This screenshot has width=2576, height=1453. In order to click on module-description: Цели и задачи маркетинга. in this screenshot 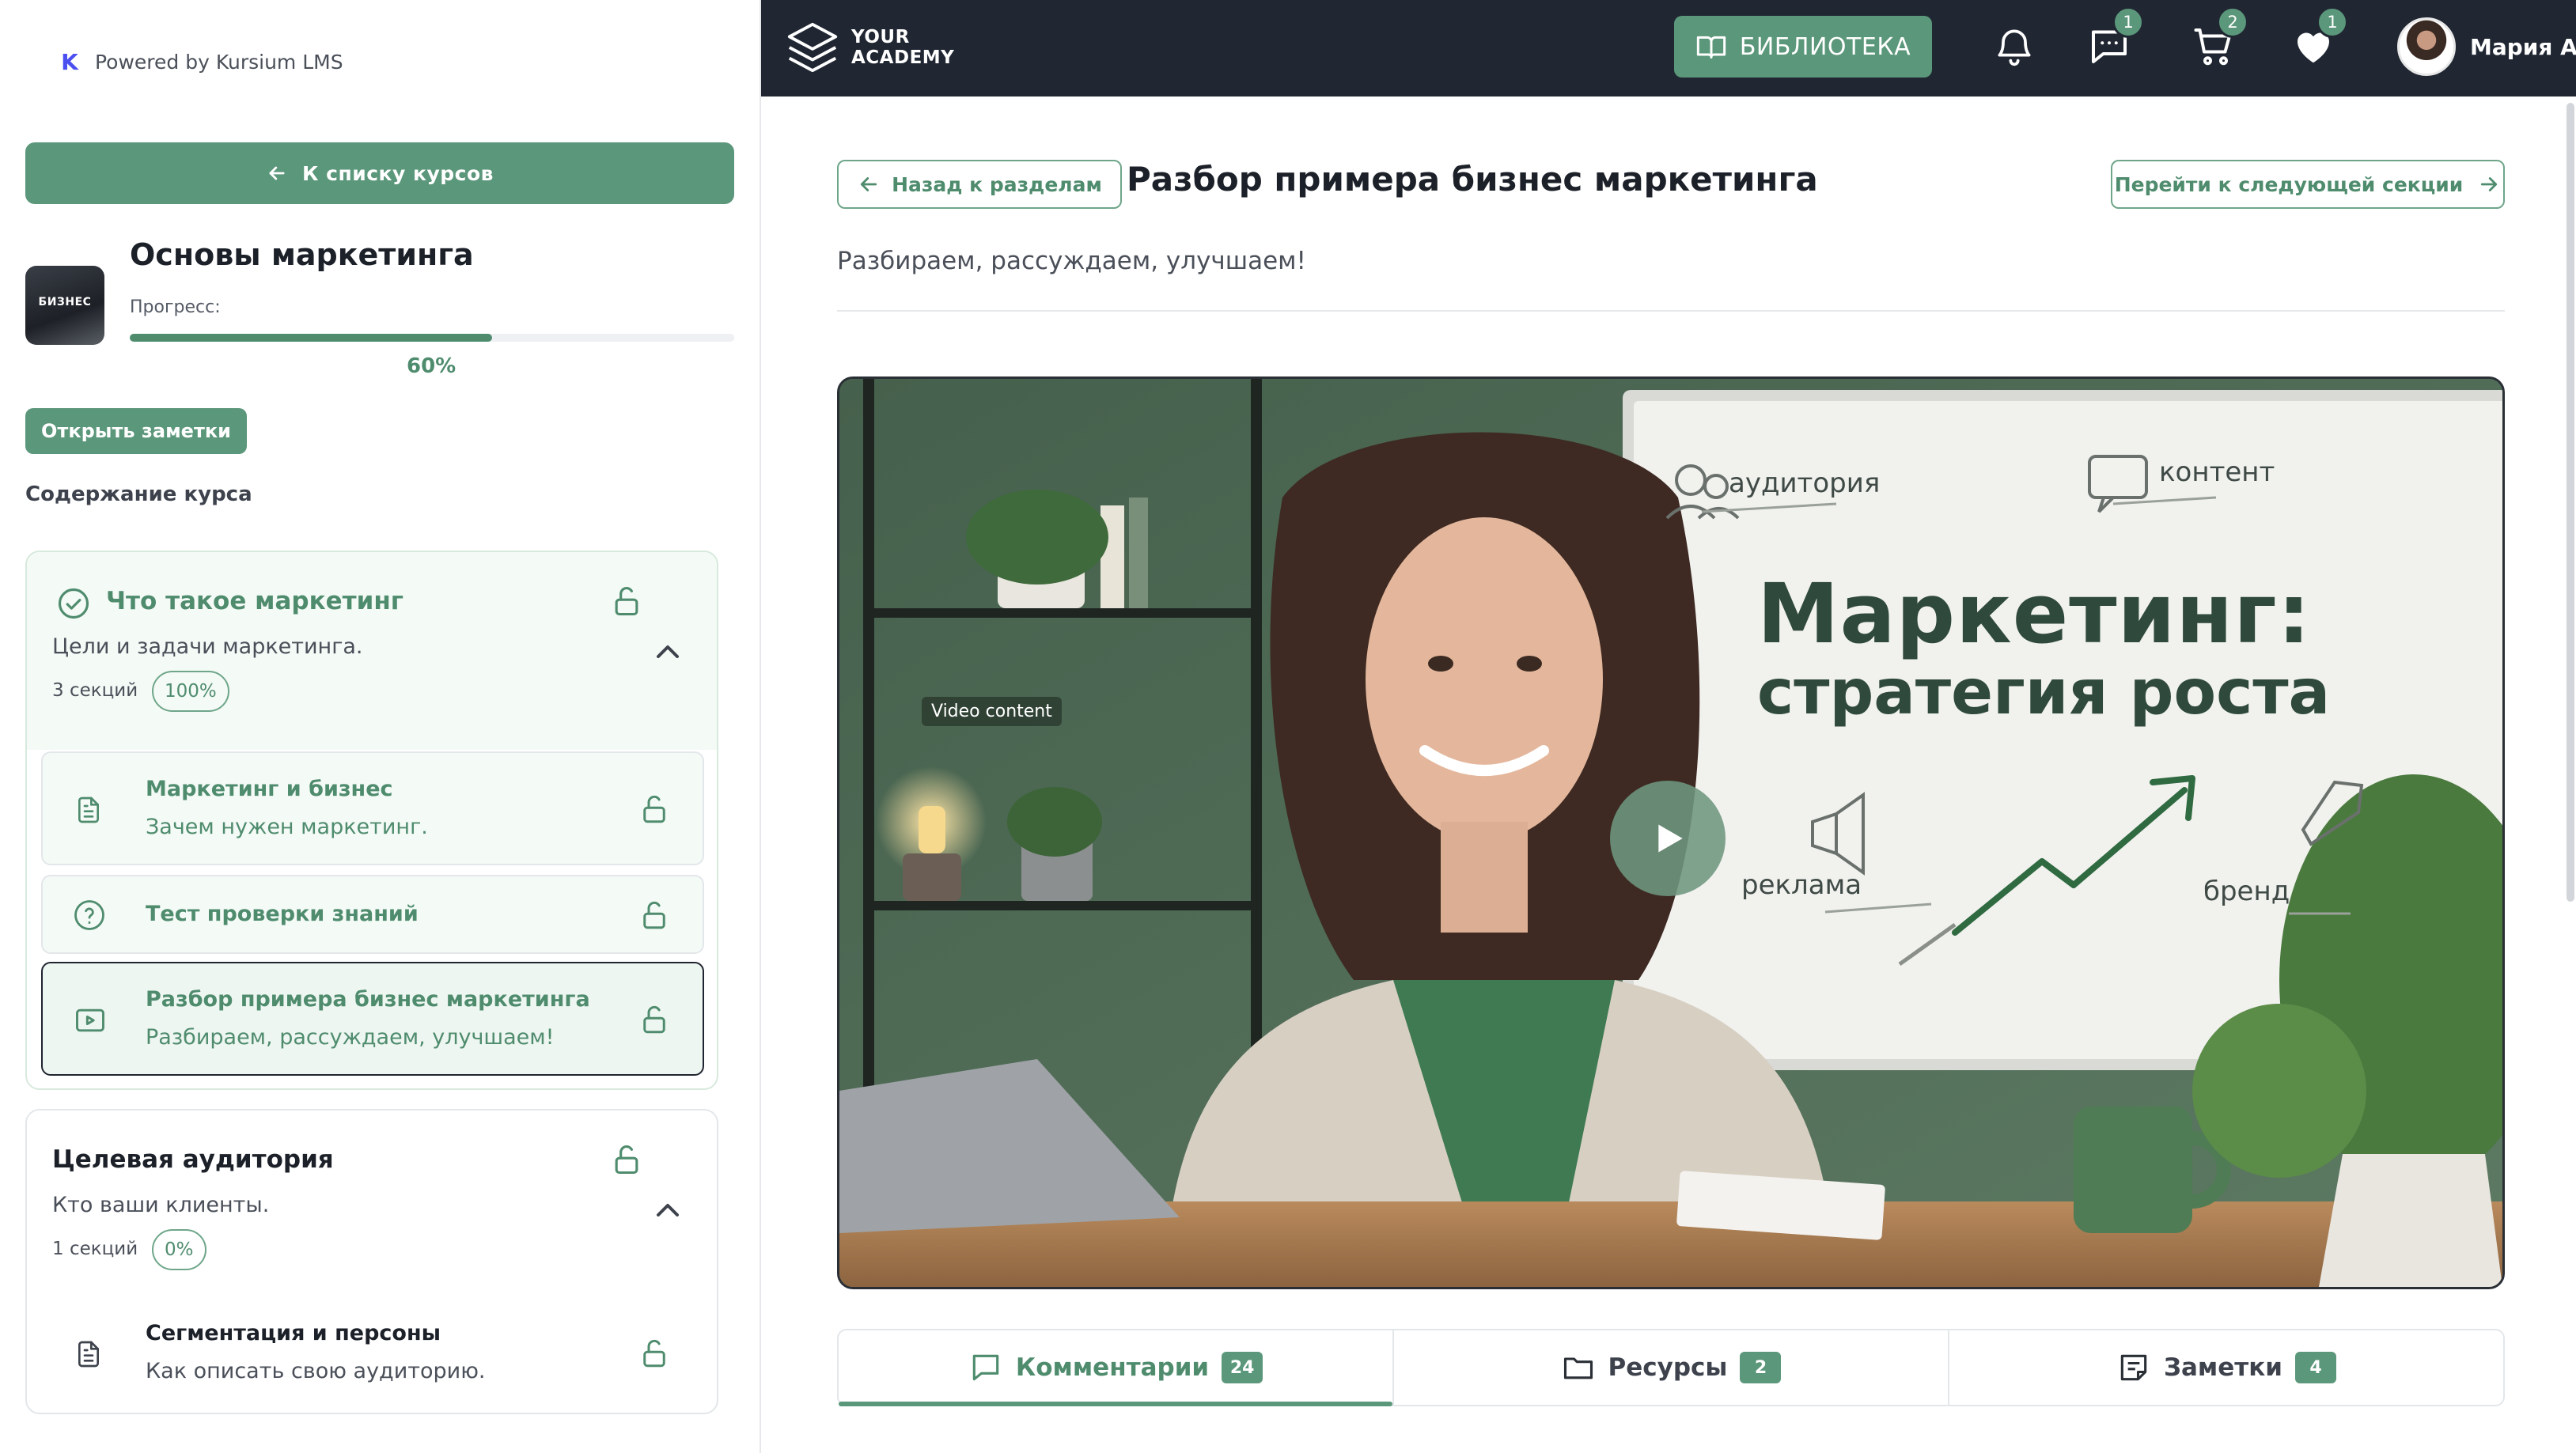, I will do `click(207, 646)`.